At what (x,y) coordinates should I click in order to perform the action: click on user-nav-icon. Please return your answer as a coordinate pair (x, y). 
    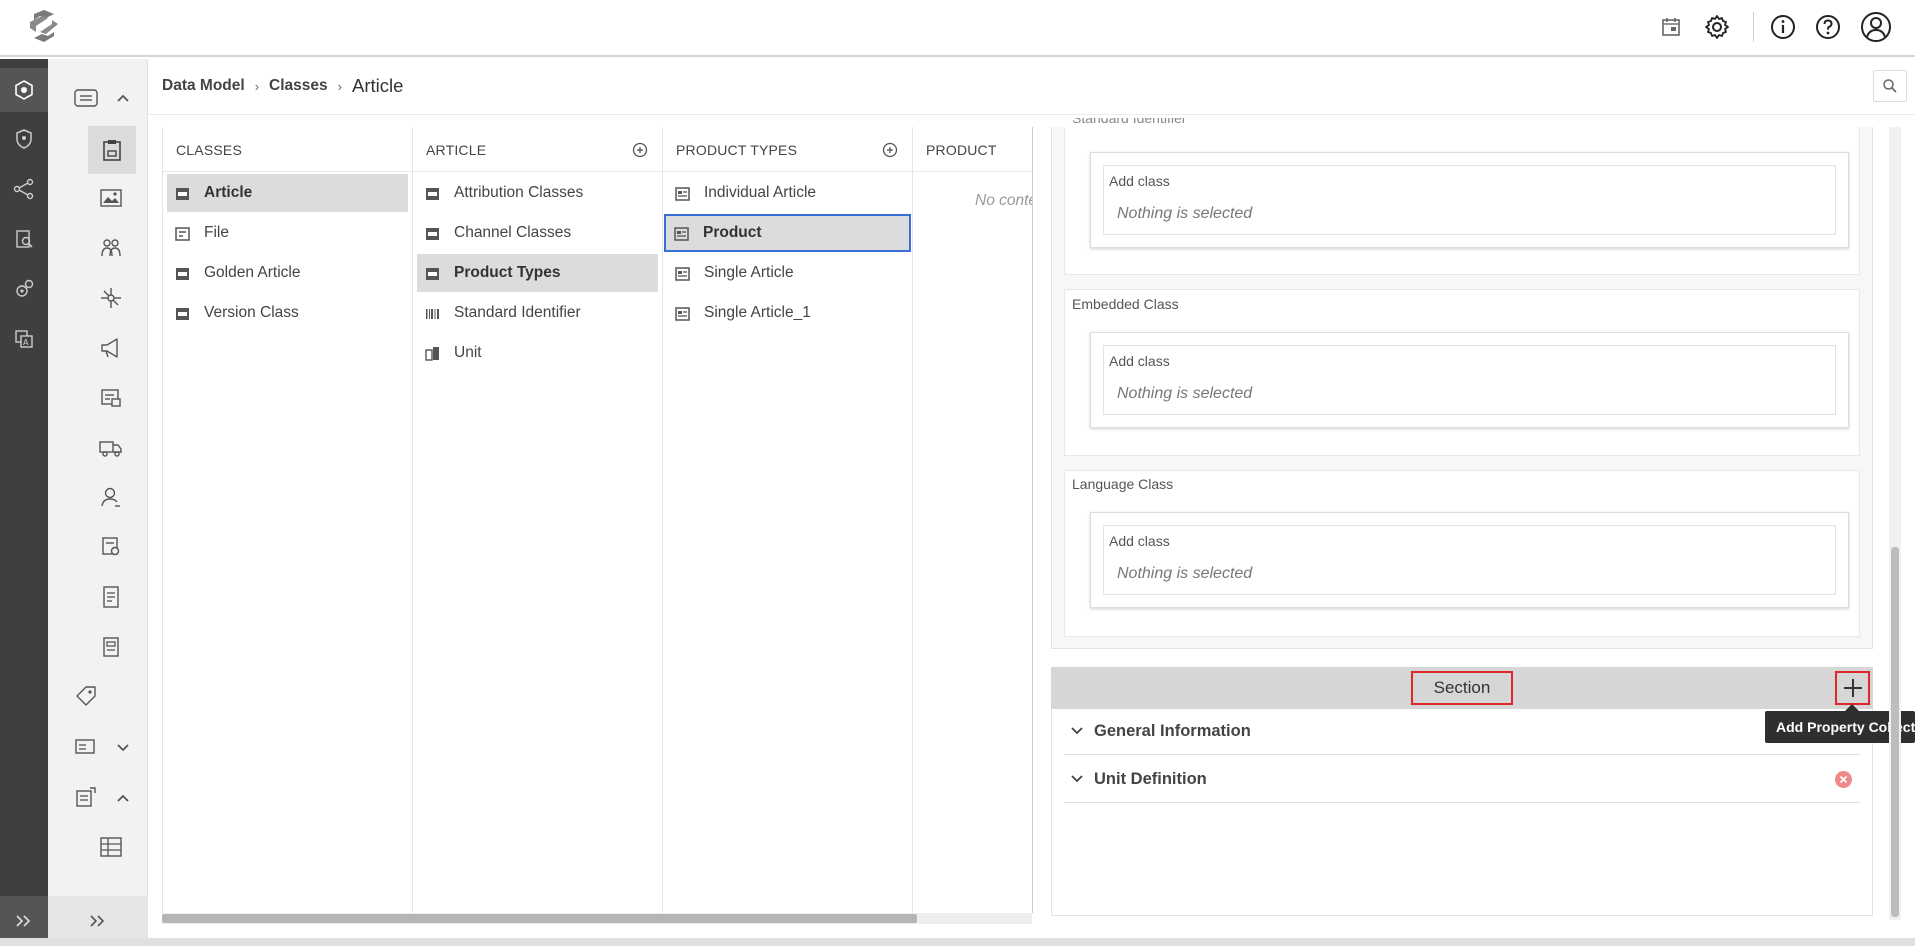
    Looking at the image, I should click on (111, 497).